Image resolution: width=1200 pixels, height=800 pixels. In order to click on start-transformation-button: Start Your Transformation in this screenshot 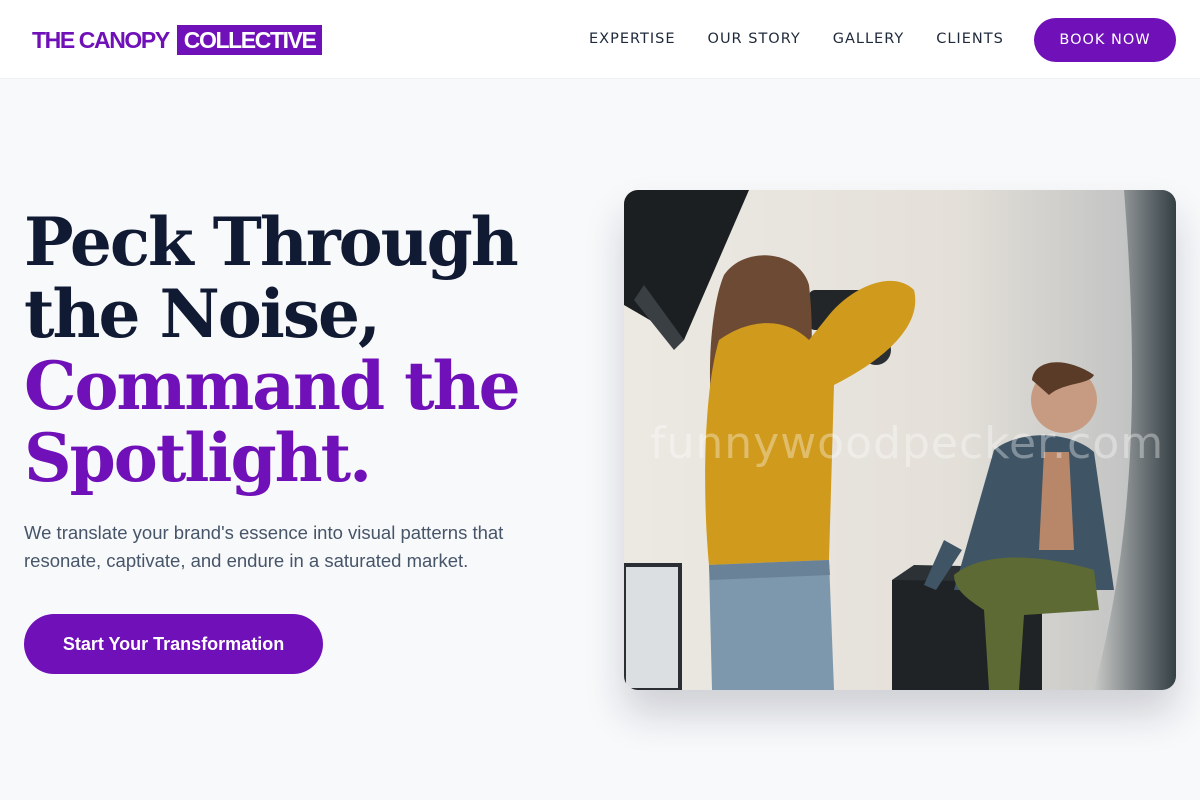, I will do `click(173, 644)`.